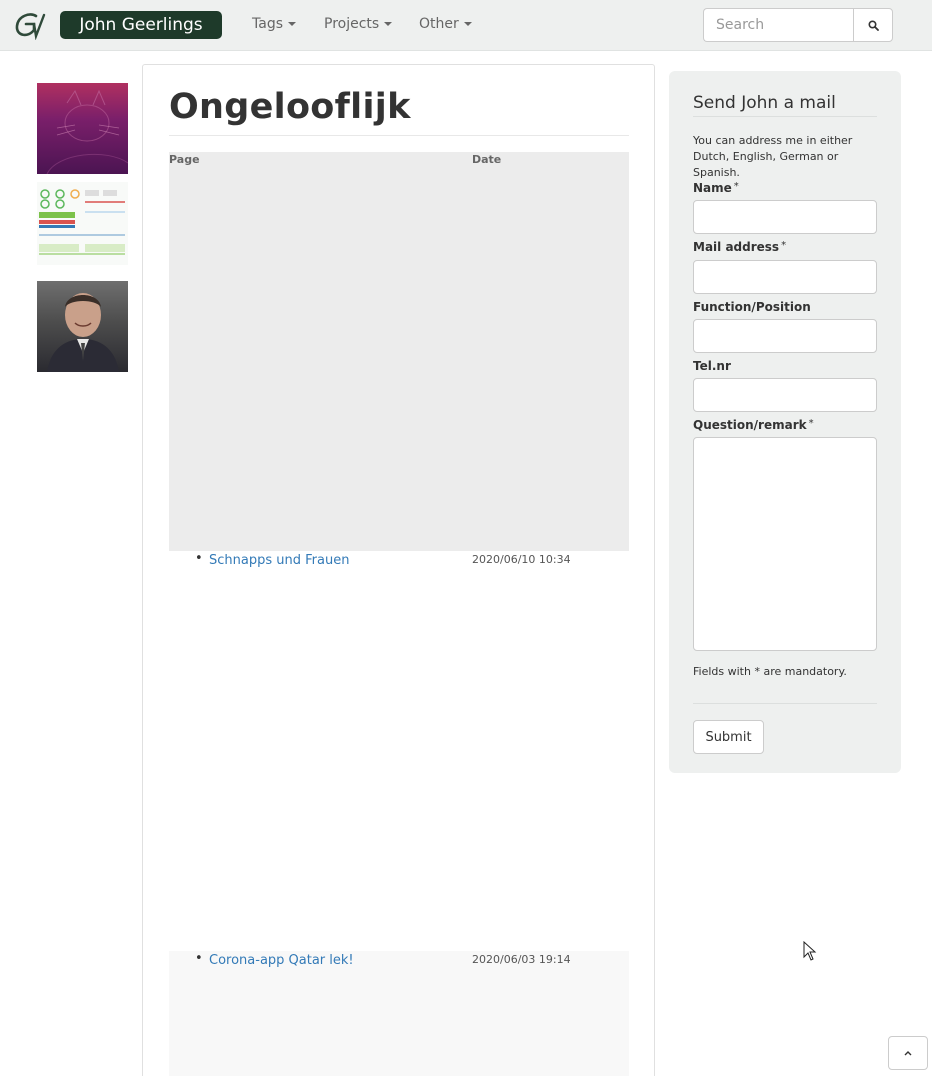 This screenshot has height=1076, width=932. I want to click on page-link: Schnapps und Frauen, so click(279, 560).